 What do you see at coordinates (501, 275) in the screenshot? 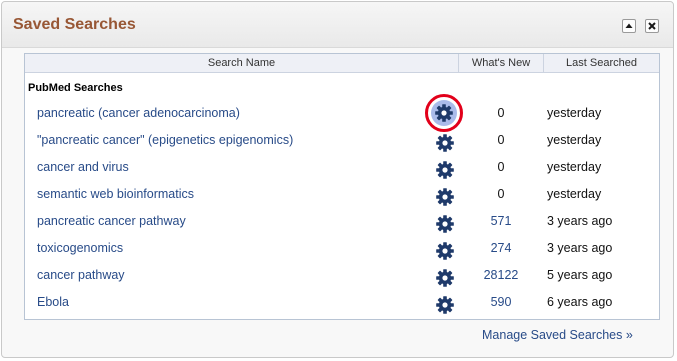
I see `whats-new-count: 28122` at bounding box center [501, 275].